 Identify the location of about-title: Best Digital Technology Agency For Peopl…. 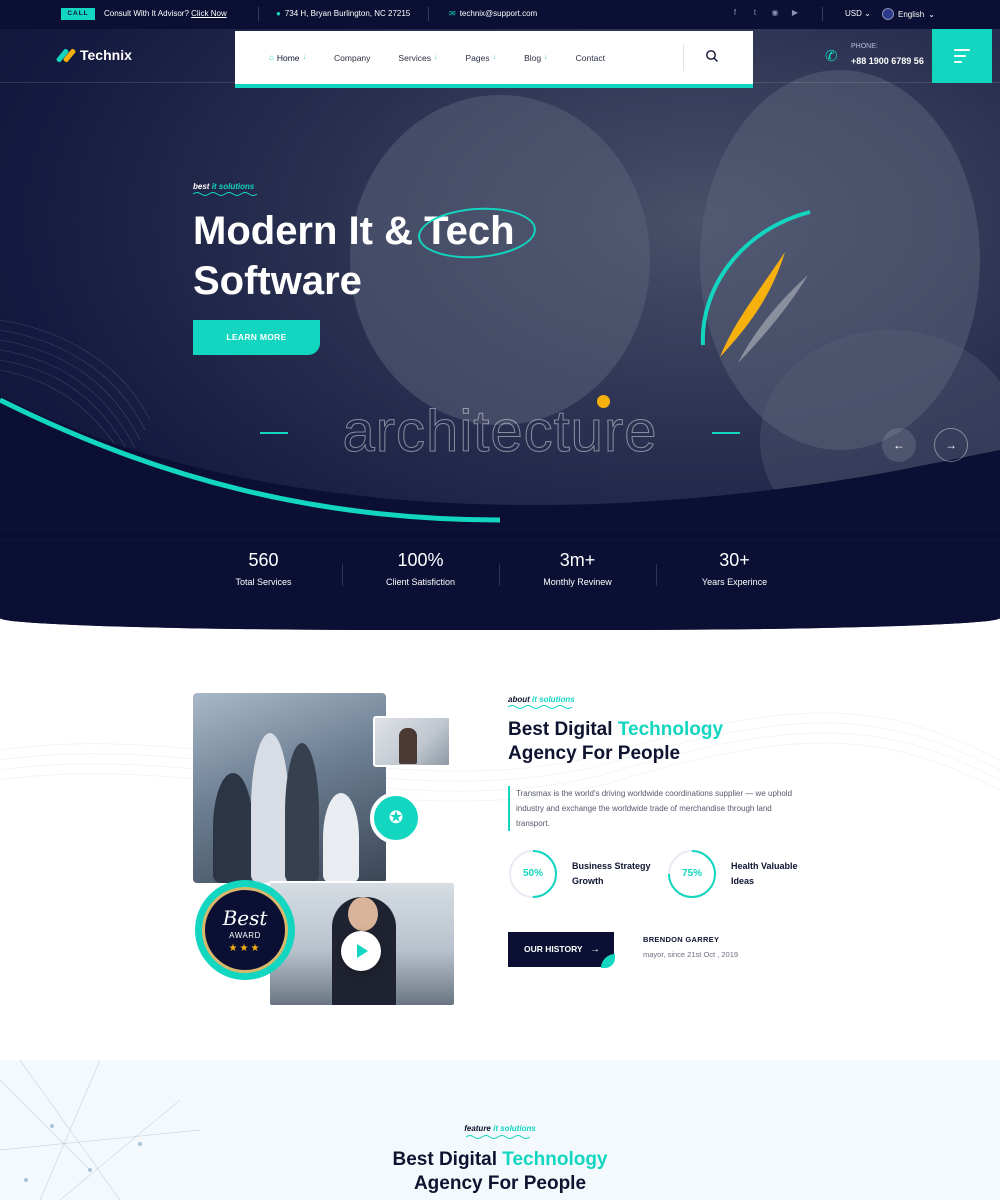
(616, 741).